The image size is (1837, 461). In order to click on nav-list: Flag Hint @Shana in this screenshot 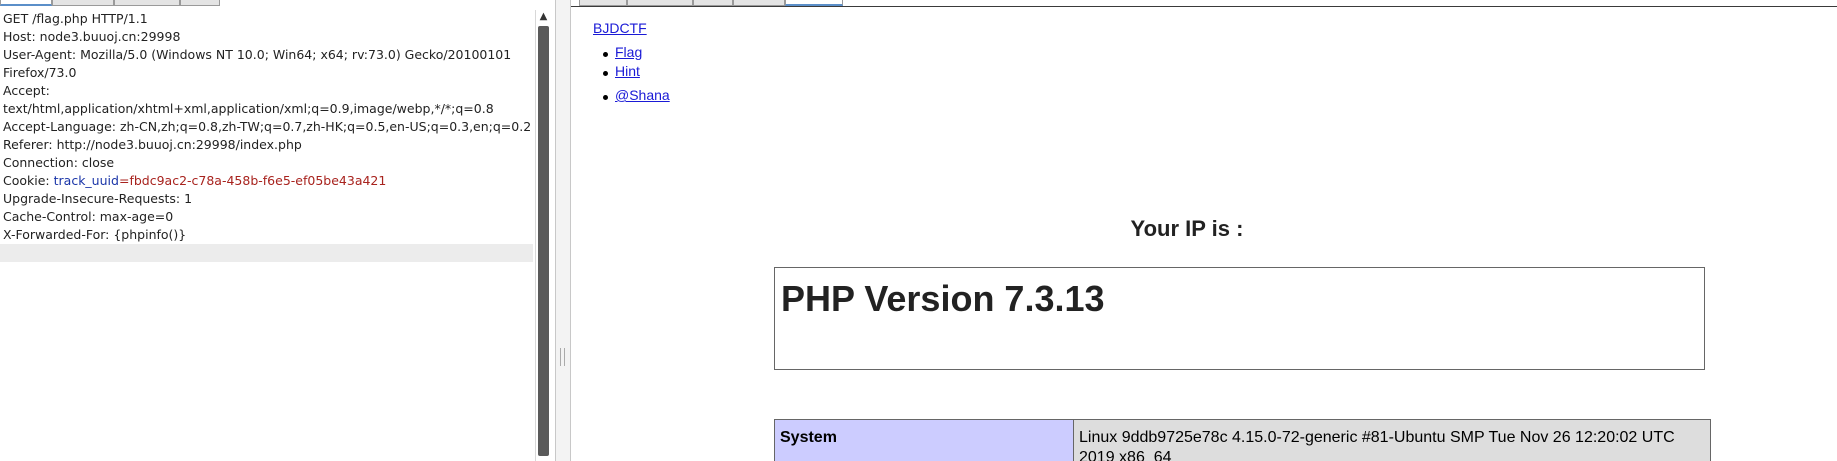, I will do `click(631, 75)`.